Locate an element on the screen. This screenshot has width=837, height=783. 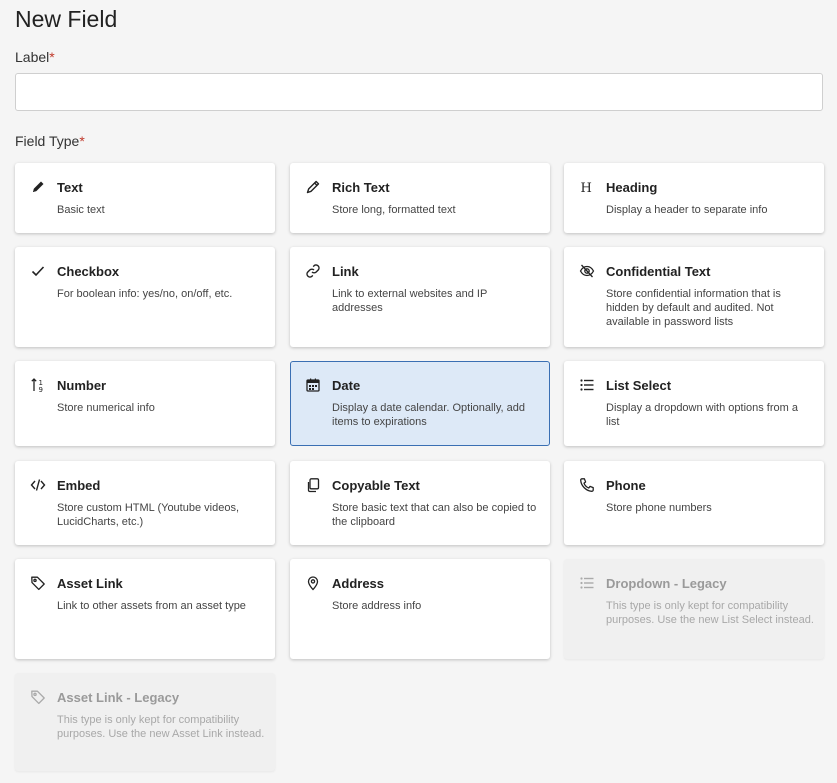
calendar-icon is located at coordinates (313, 385).